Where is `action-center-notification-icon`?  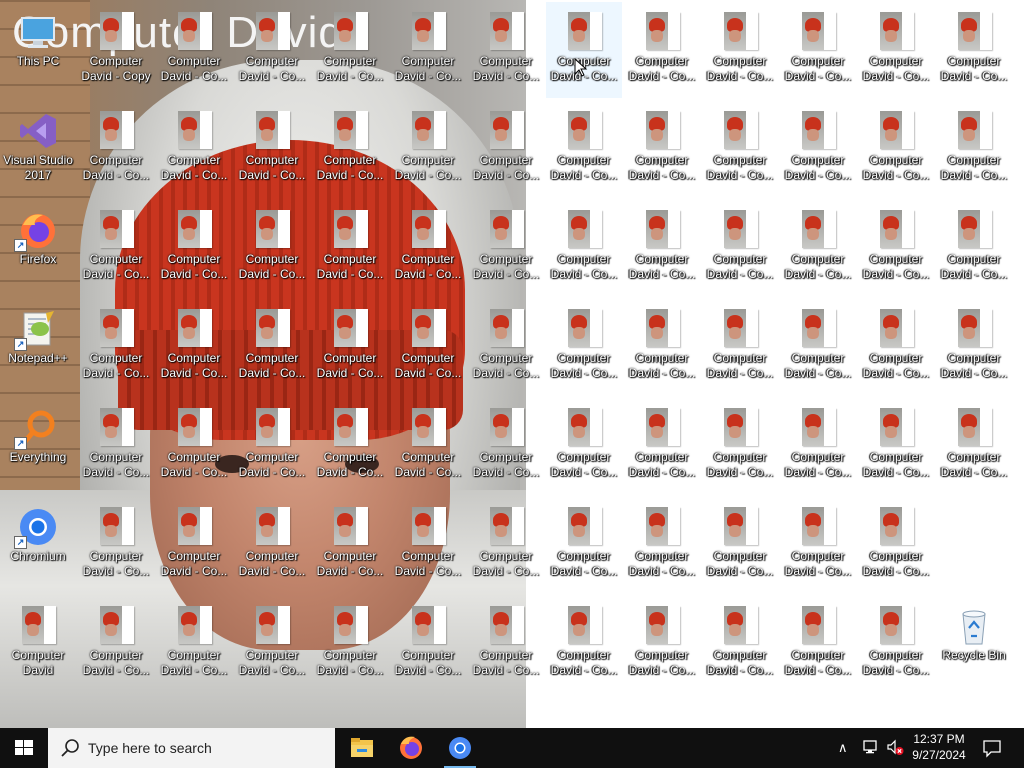
action-center-notification-icon is located at coordinates (992, 748).